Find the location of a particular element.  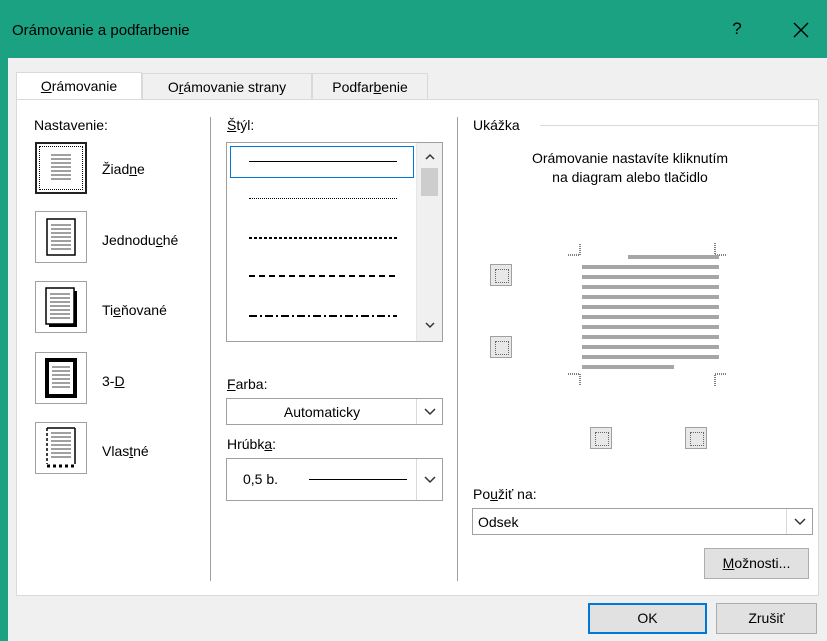

tab-borders: Orámovanie is located at coordinates (79, 86).